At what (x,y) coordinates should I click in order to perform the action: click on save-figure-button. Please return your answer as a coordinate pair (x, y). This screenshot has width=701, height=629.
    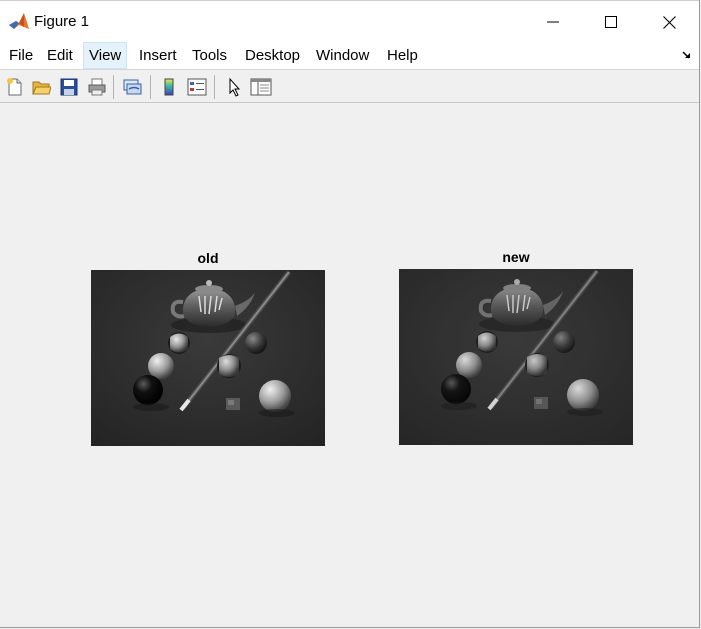
    Looking at the image, I should click on (69, 87).